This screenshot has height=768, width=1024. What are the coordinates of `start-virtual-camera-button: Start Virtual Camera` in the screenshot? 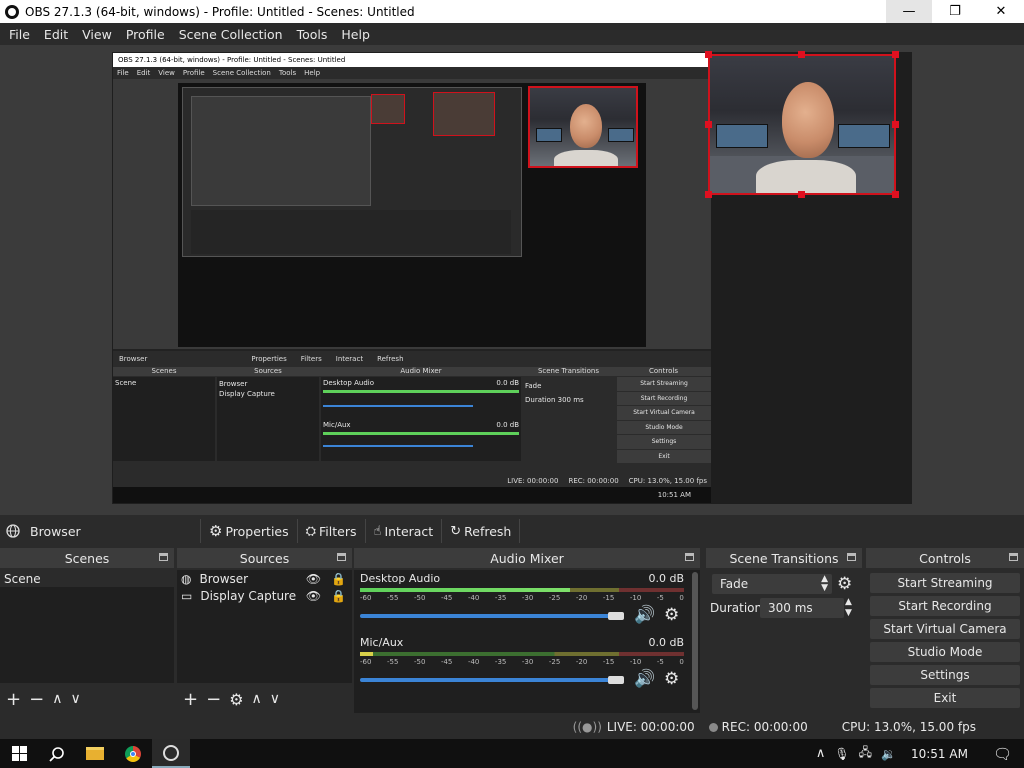 It's located at (945, 629).